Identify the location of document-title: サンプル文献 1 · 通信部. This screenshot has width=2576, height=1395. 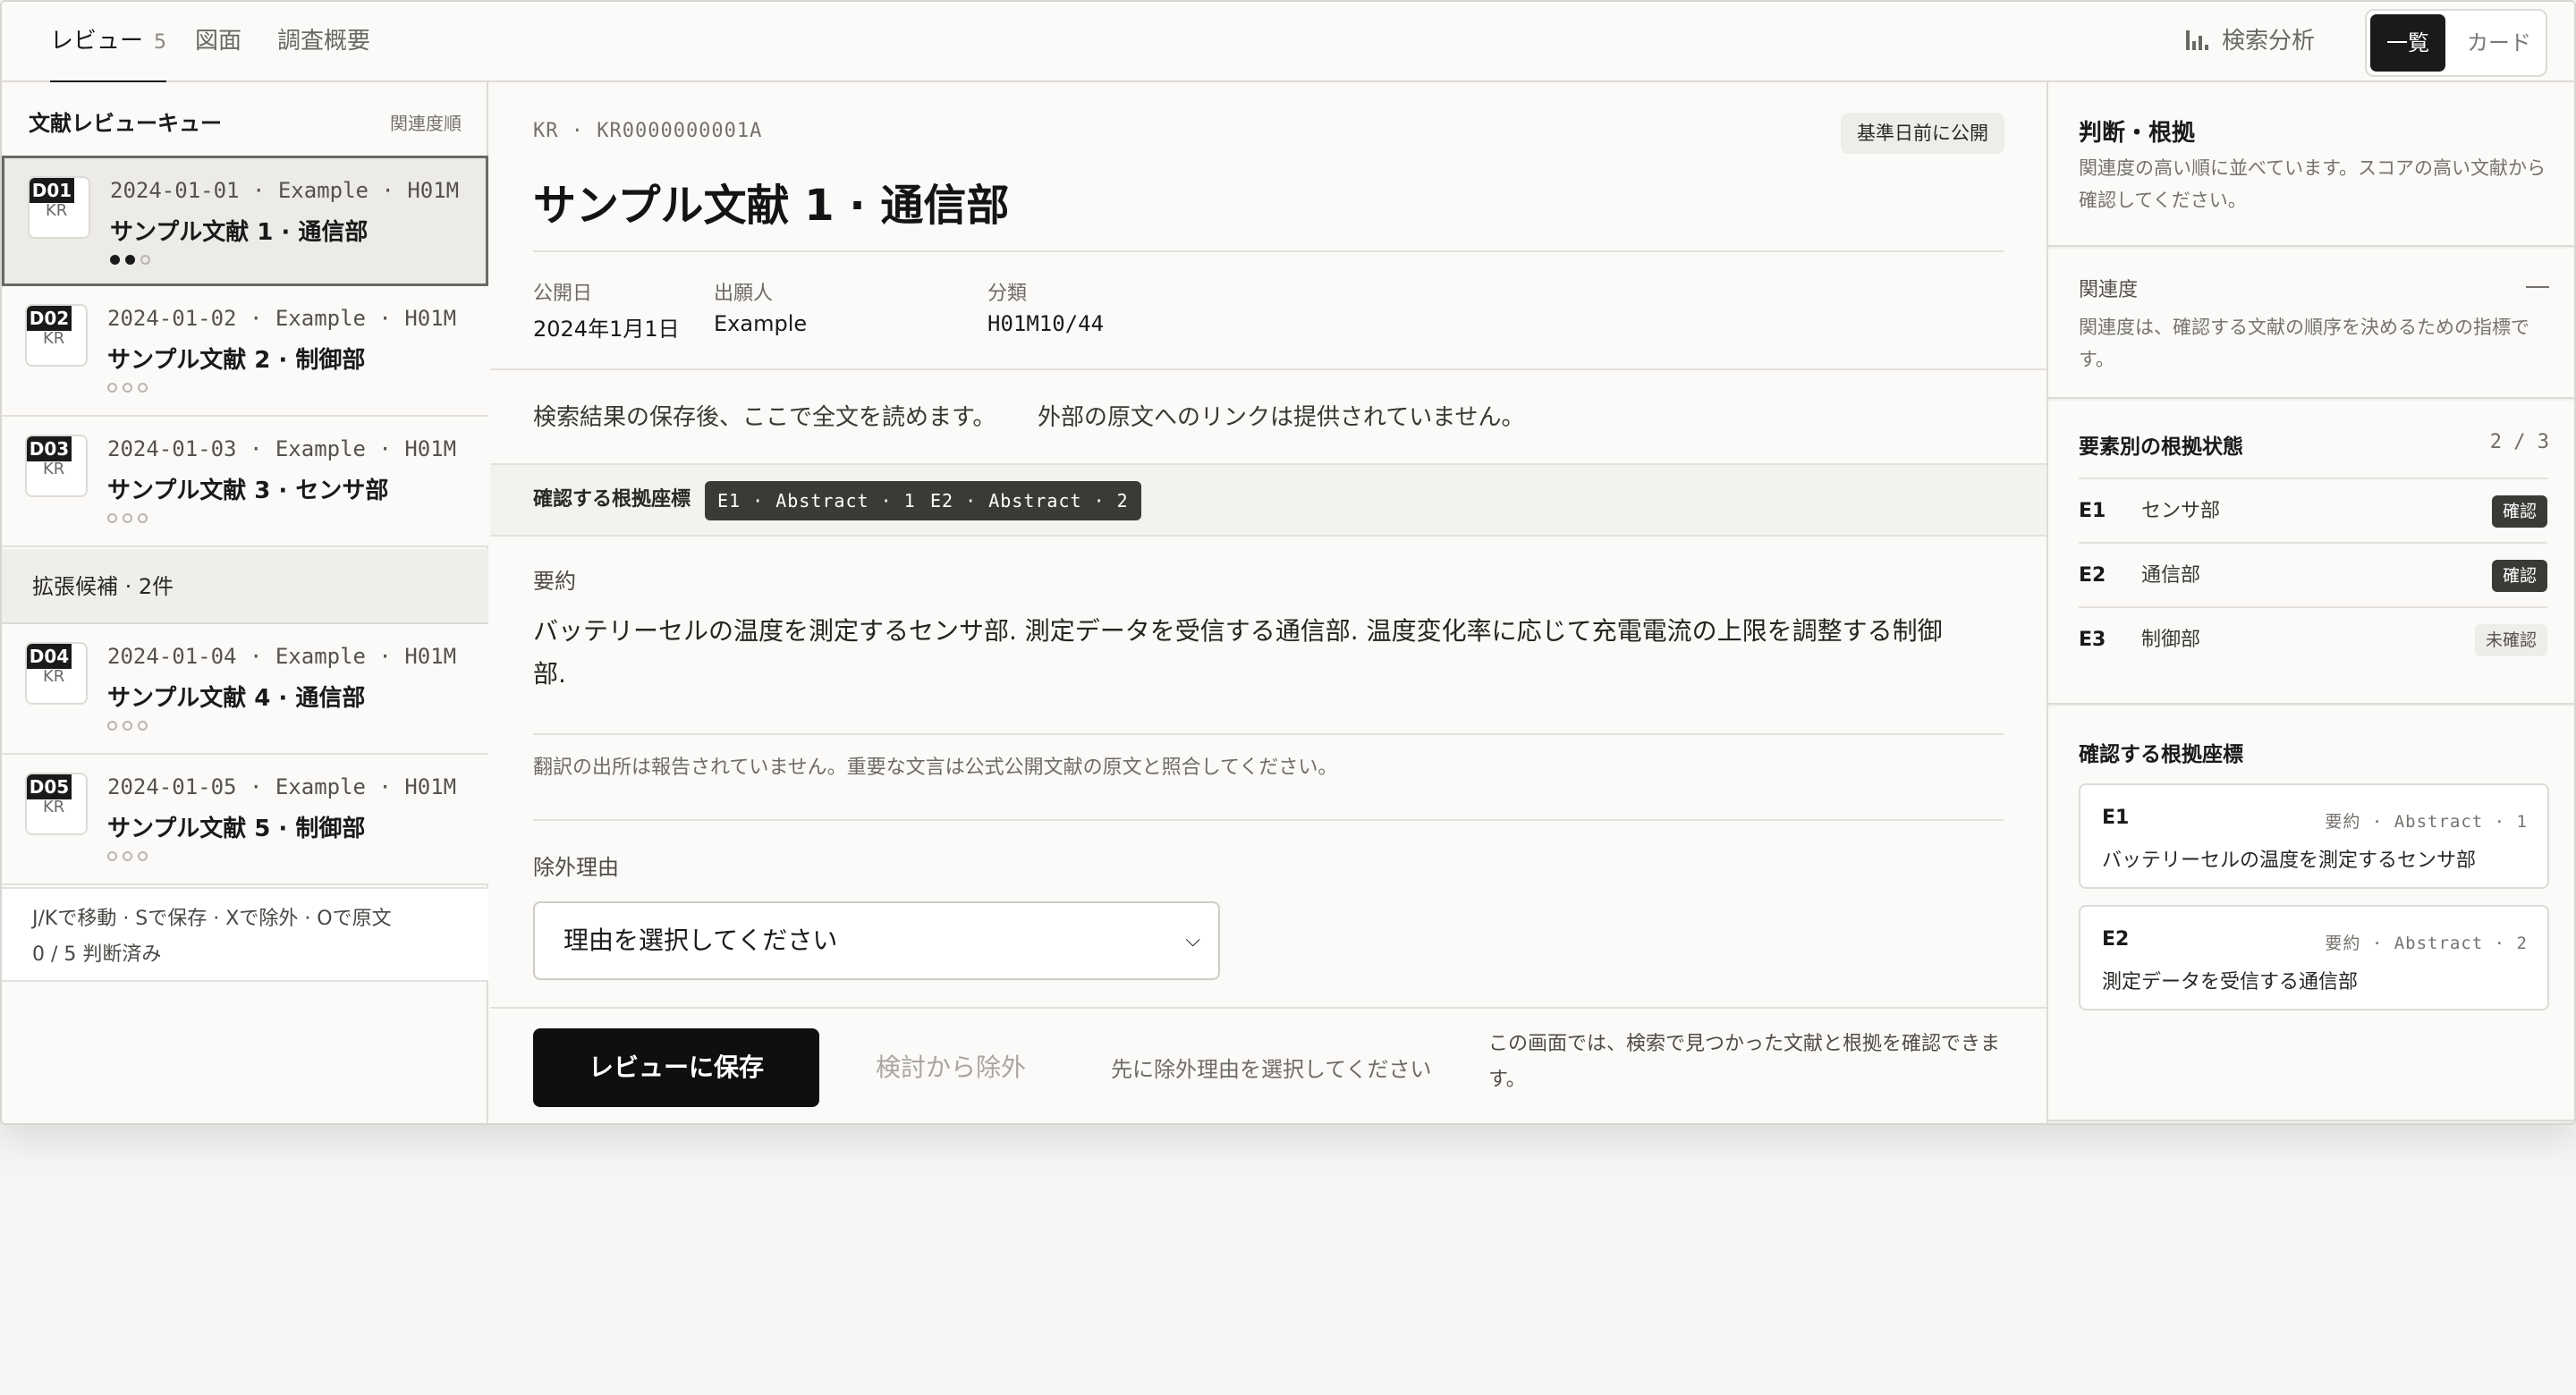
(771, 201).